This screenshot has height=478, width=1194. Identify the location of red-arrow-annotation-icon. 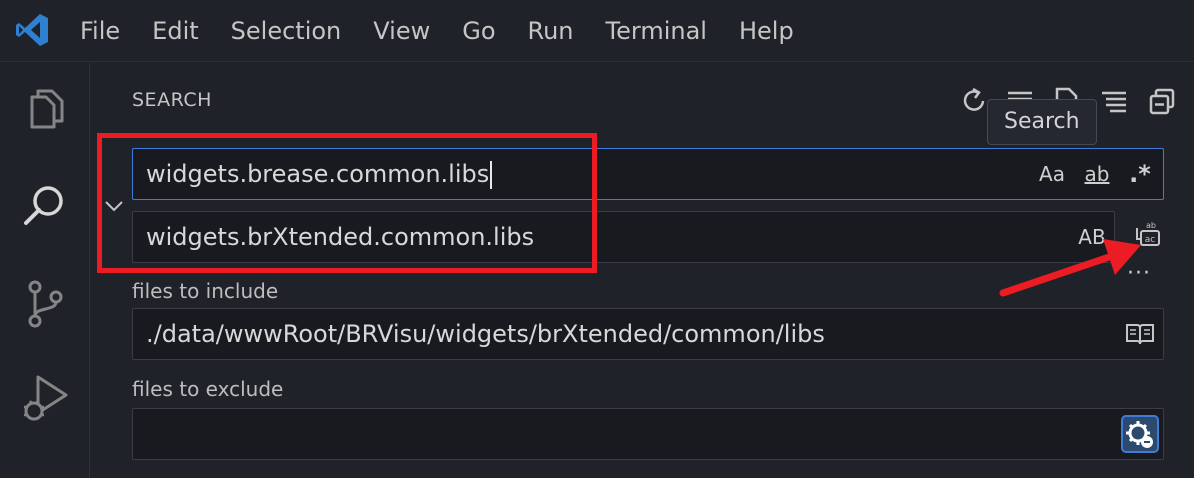
(1070, 268).